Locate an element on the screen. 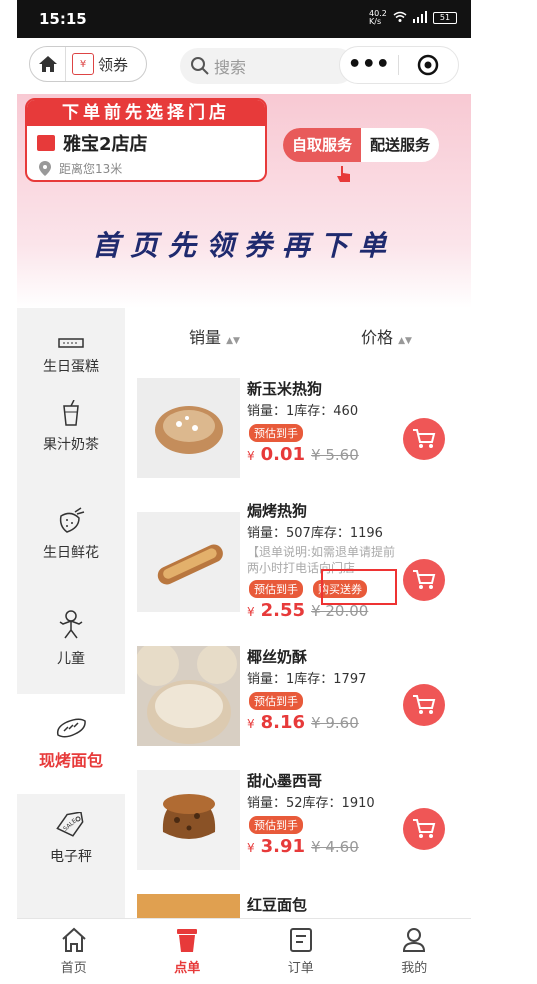  category-label: 生日蛋糕 is located at coordinates (71, 367).